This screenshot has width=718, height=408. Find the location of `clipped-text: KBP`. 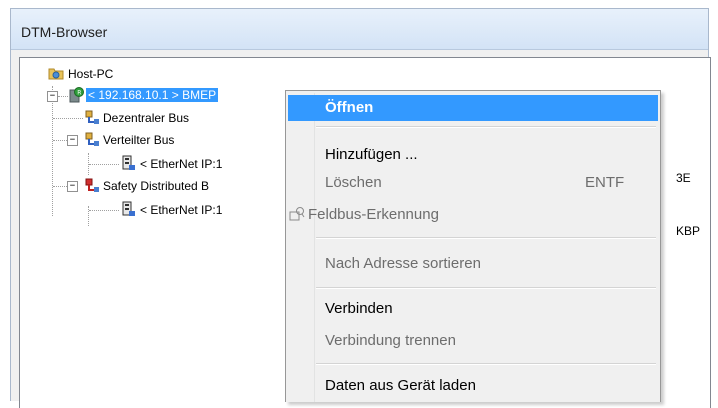

clipped-text: KBP is located at coordinates (688, 231).